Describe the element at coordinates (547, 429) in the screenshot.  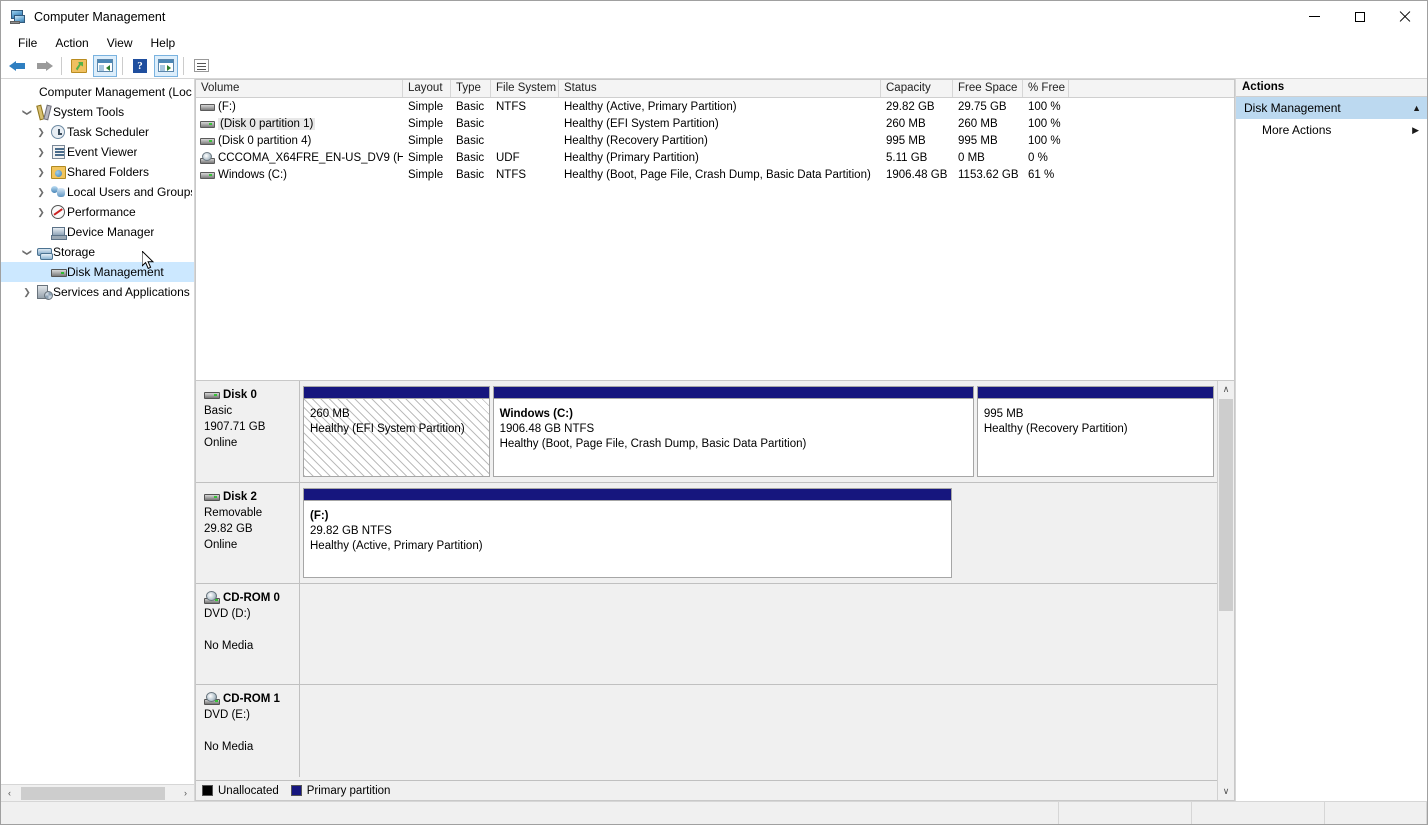
I see `partition-size: 1906.48 GB NTFS` at that location.